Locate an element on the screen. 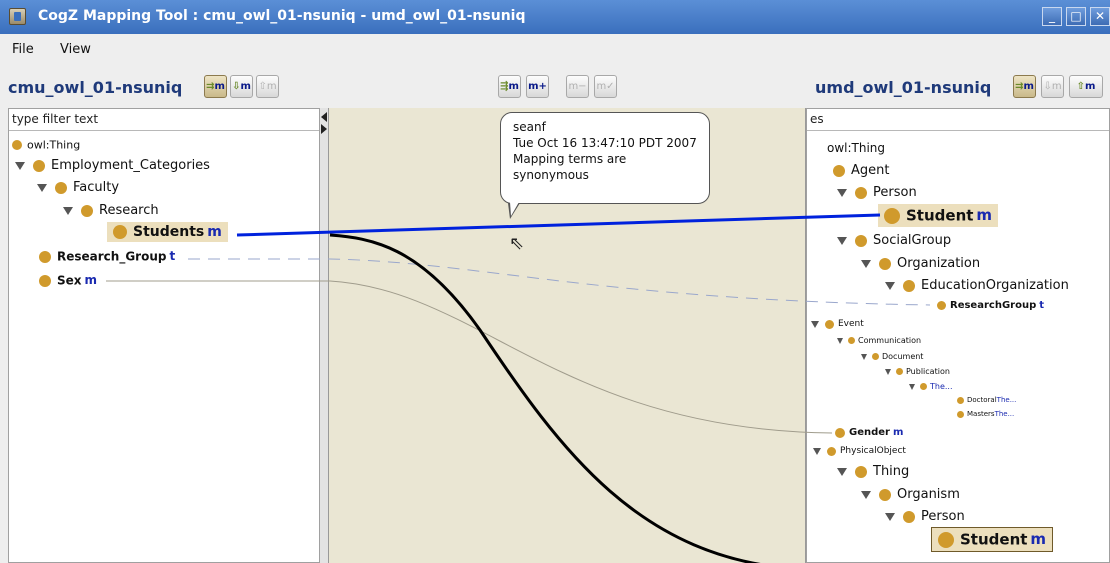 The width and height of the screenshot is (1110, 563). tooltip-date: Tue Oct 16 13:47:10 PDT 2007 is located at coordinates (605, 143).